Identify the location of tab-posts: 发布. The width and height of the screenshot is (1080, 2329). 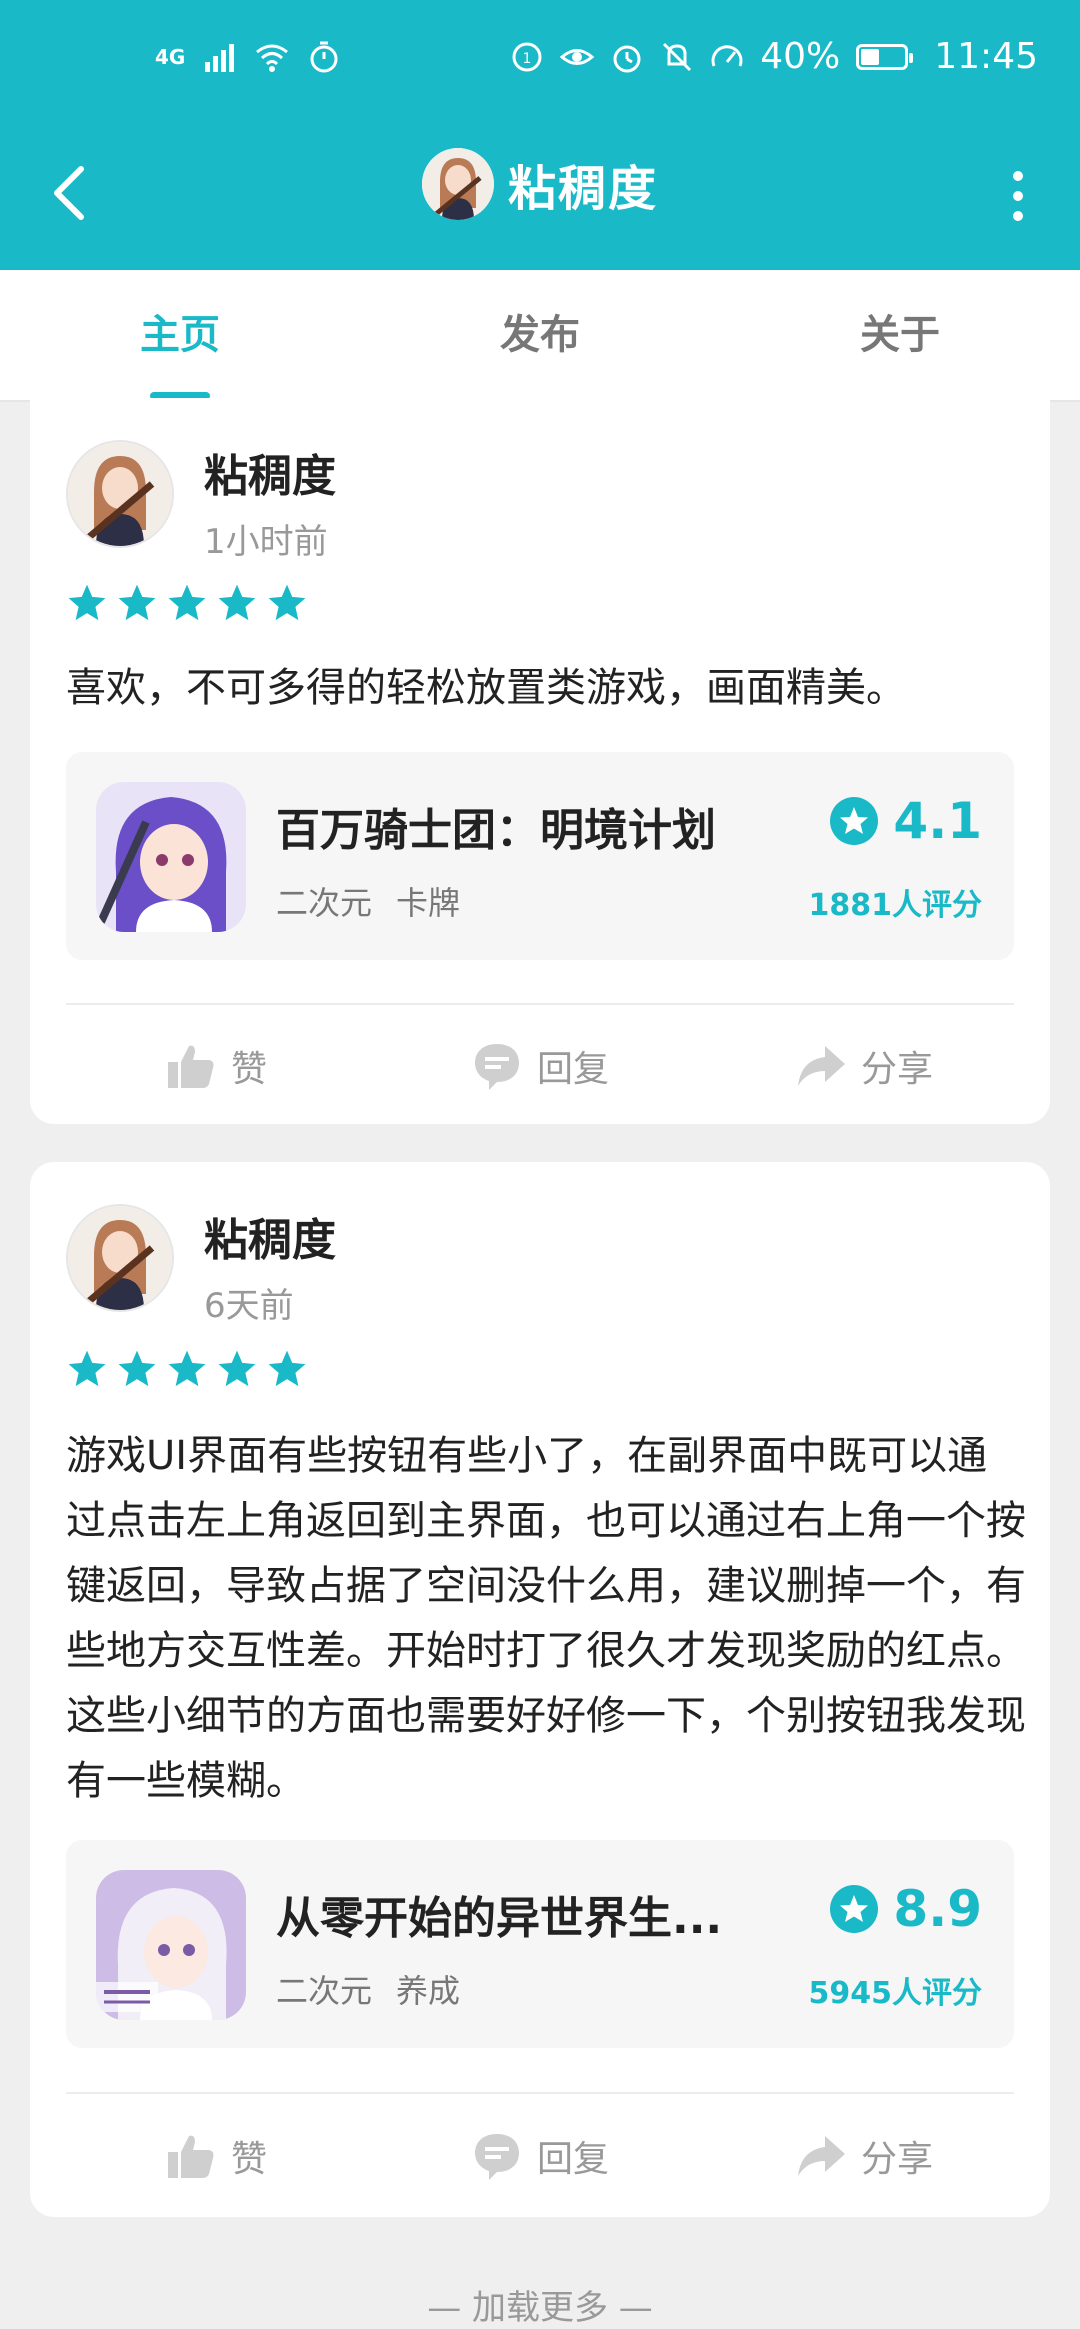
(540, 335).